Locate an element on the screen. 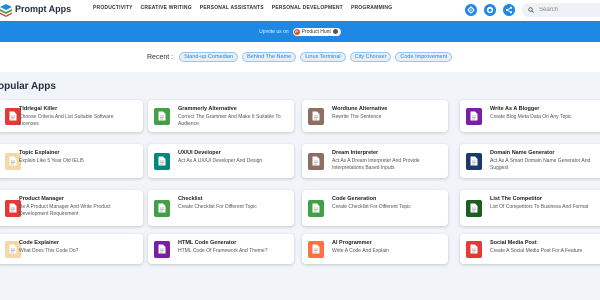  search-box is located at coordinates (561, 10).